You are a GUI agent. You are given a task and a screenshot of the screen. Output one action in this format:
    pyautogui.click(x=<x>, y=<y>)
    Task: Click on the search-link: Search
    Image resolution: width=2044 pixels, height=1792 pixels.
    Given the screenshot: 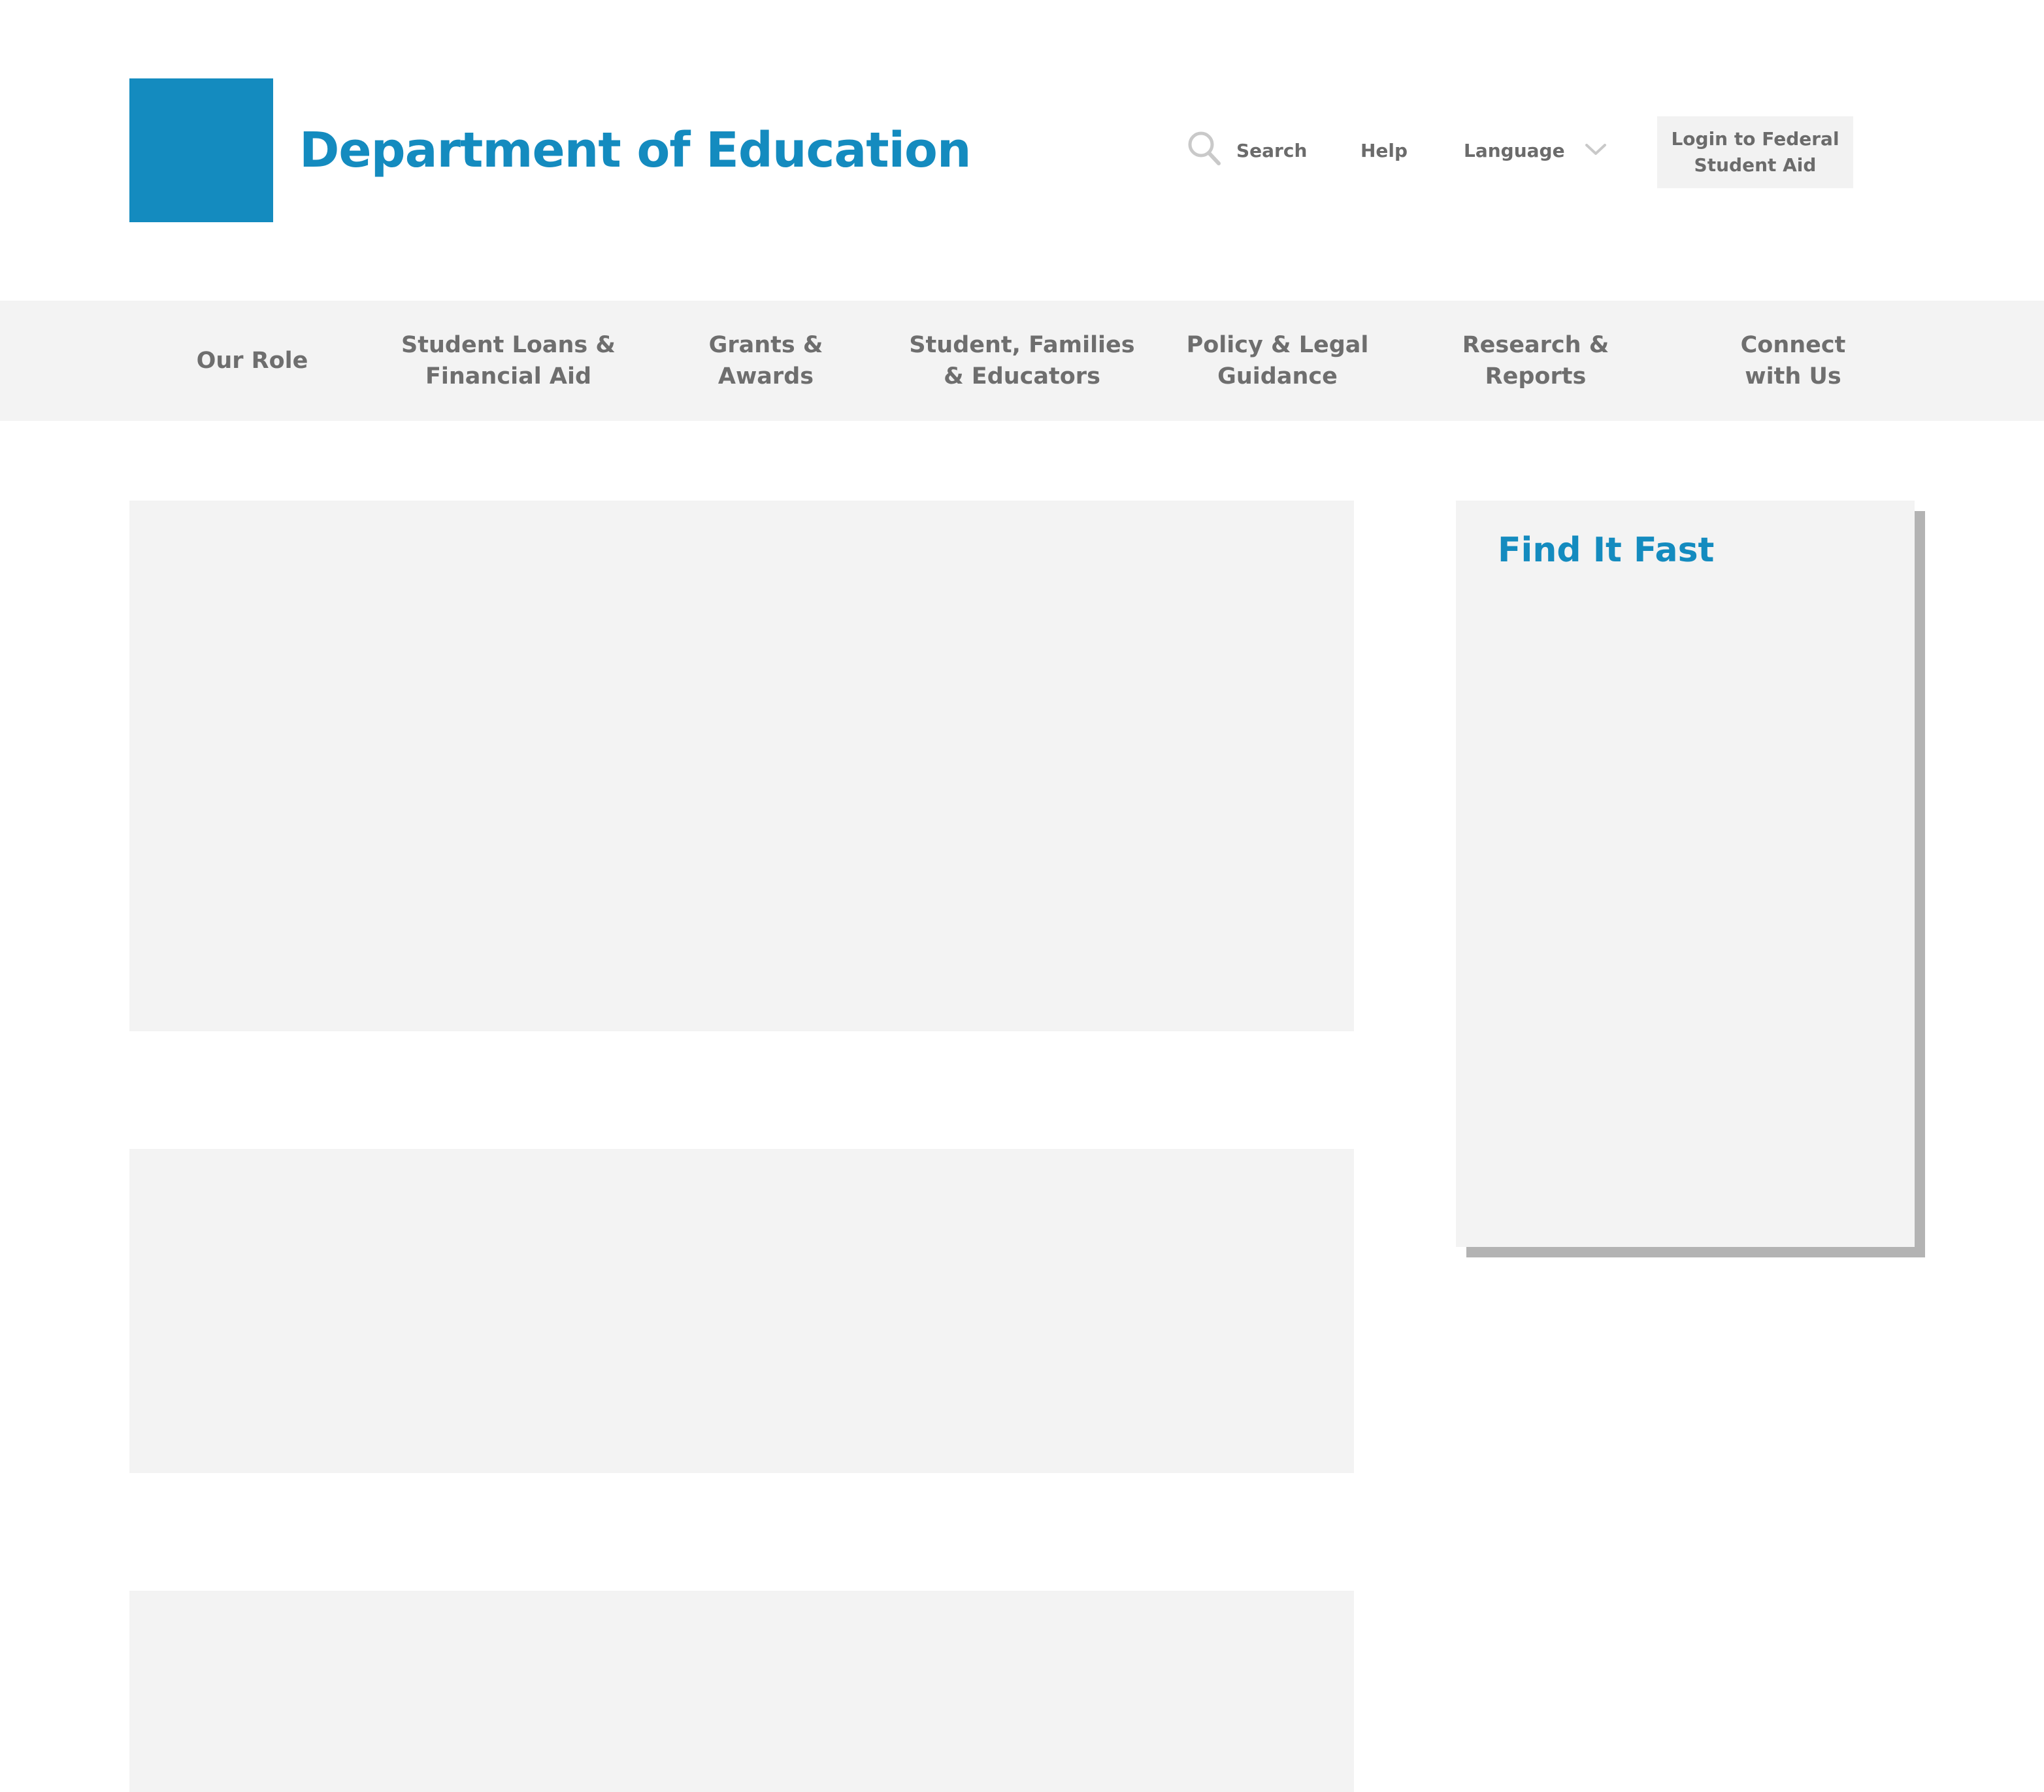 What is the action you would take?
    pyautogui.click(x=1247, y=150)
    